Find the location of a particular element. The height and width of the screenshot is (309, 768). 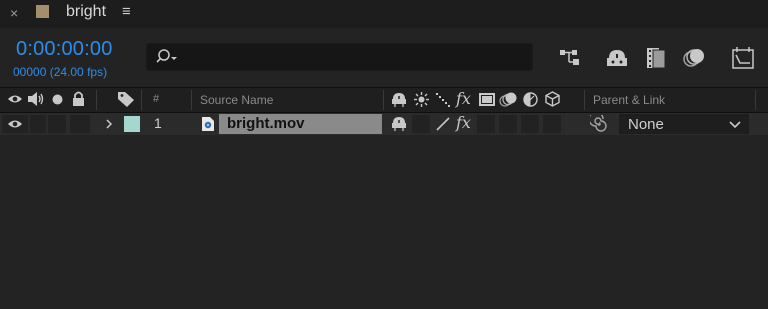

frame-blending-icon is located at coordinates (656, 58).